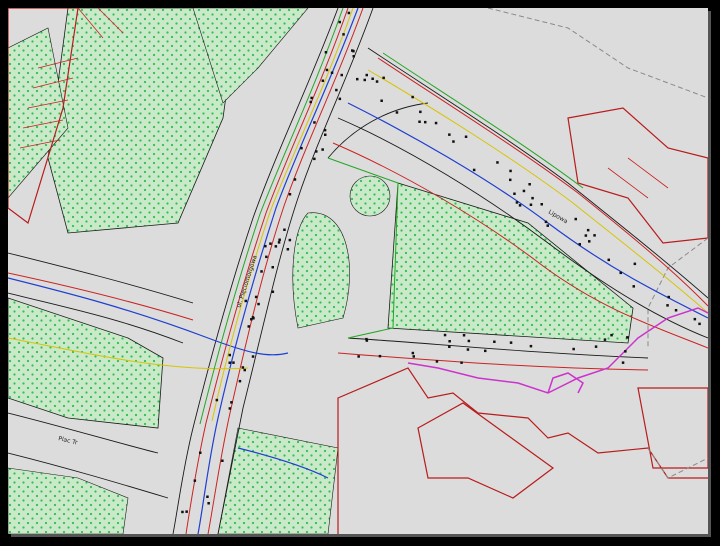 Image resolution: width=720 pixels, height=546 pixels. What do you see at coordinates (486, 450) in the screenshot?
I see `building-bottom-block` at bounding box center [486, 450].